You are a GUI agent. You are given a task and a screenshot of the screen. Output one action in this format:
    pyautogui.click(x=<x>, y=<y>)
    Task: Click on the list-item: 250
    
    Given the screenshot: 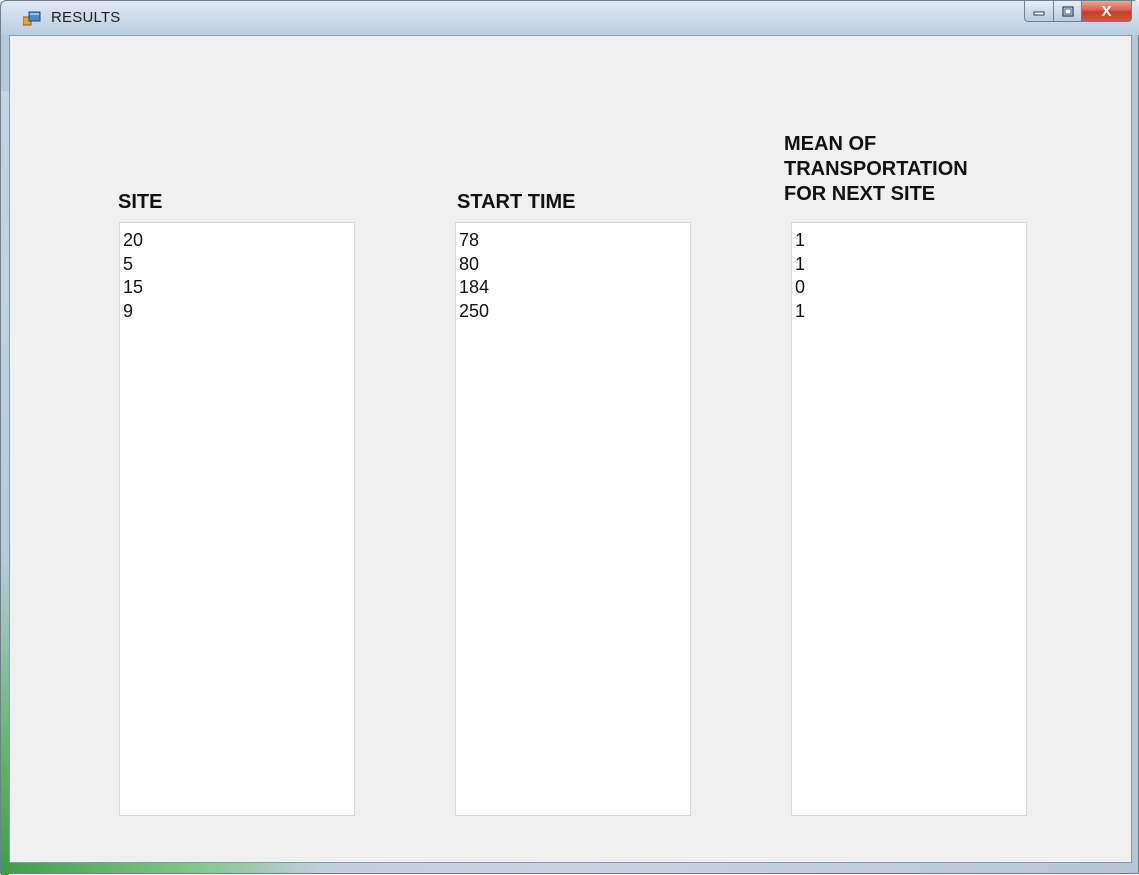 What is the action you would take?
    pyautogui.click(x=574, y=312)
    